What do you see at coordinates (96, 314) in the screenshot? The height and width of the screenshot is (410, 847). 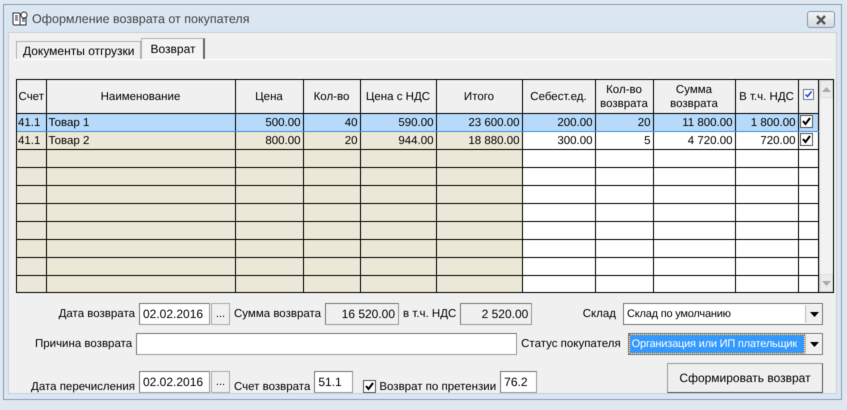 I see `field-label: Дата возврата` at bounding box center [96, 314].